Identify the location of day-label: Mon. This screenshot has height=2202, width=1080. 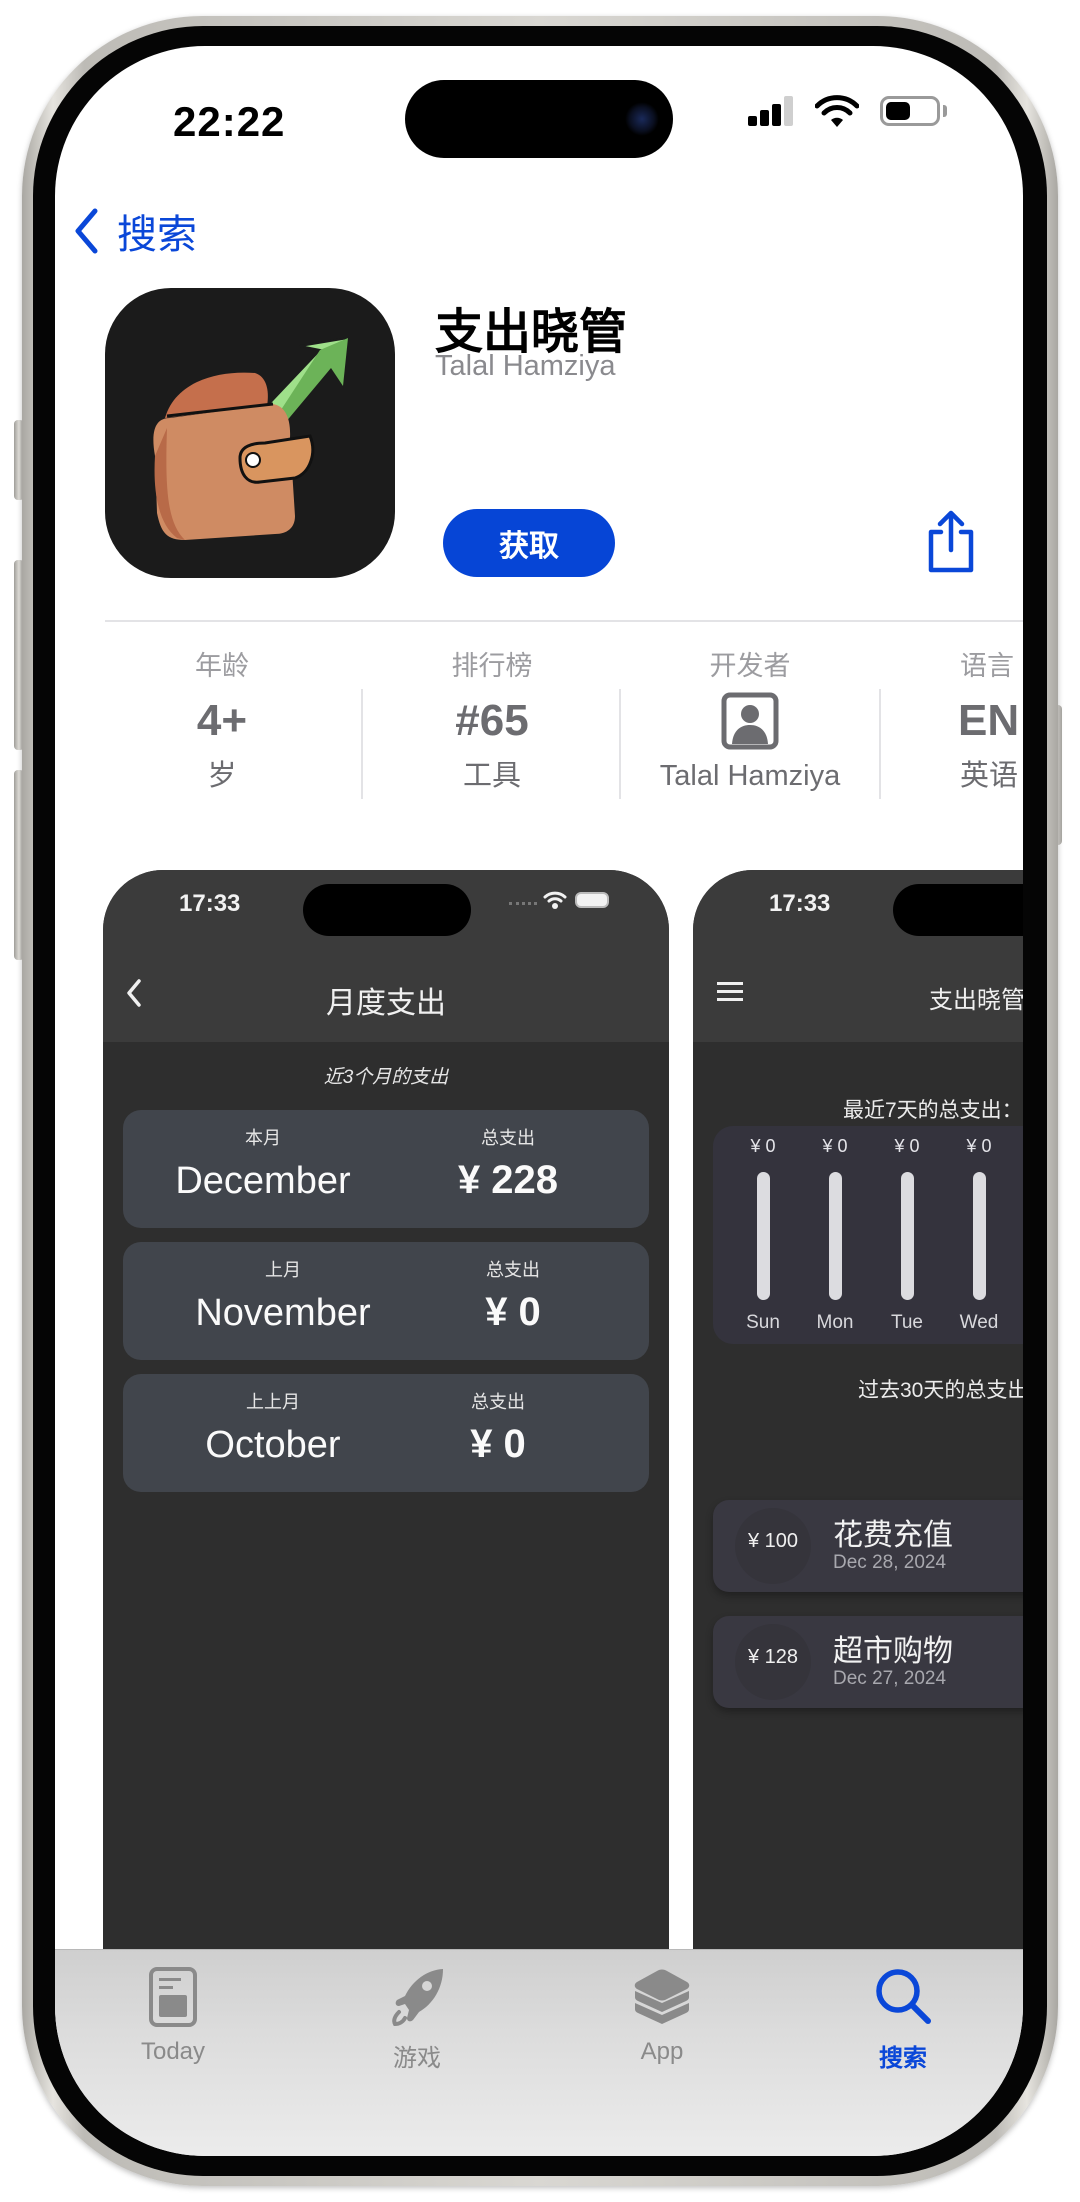
(835, 1322).